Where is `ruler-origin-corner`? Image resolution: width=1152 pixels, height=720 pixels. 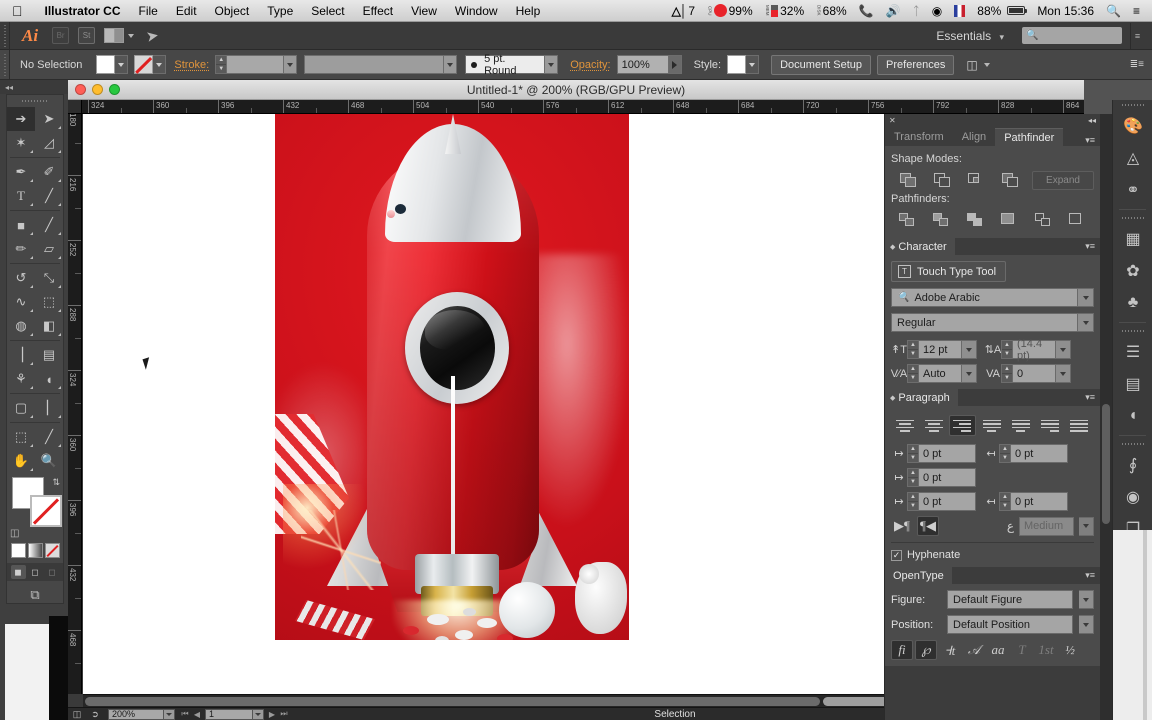 ruler-origin-corner is located at coordinates (75, 106).